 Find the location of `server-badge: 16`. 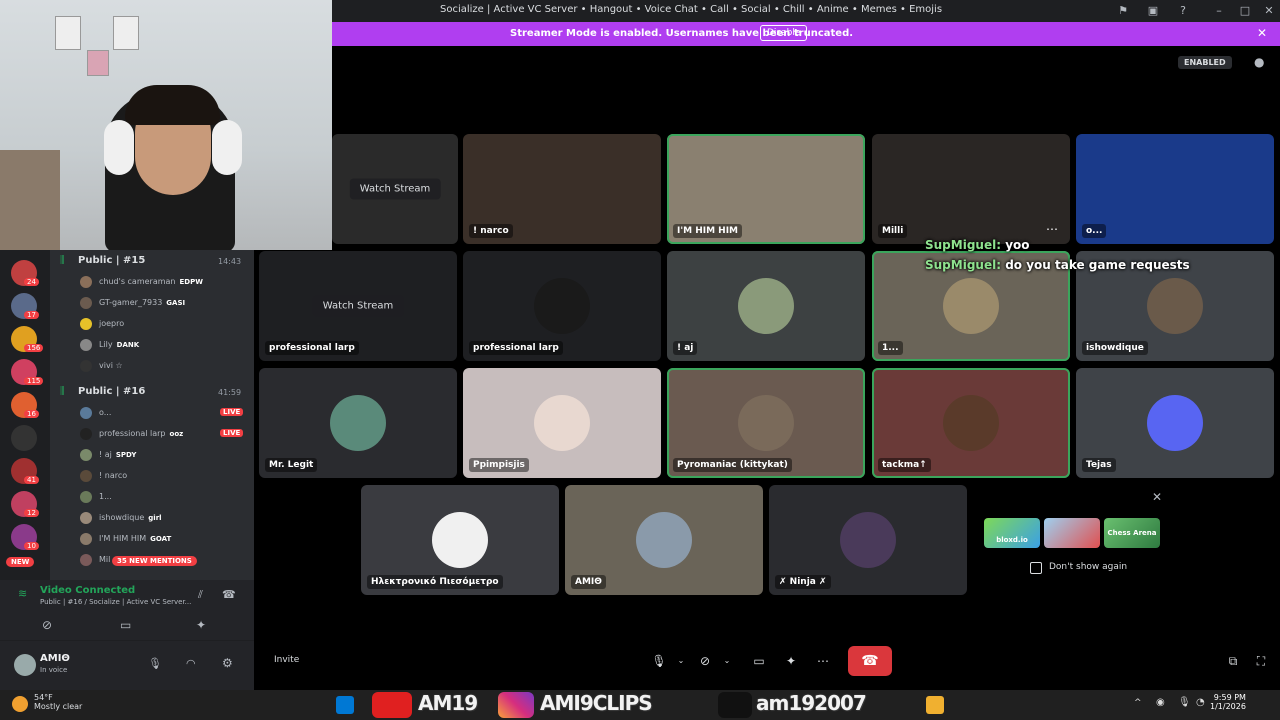

server-badge: 16 is located at coordinates (31, 414).